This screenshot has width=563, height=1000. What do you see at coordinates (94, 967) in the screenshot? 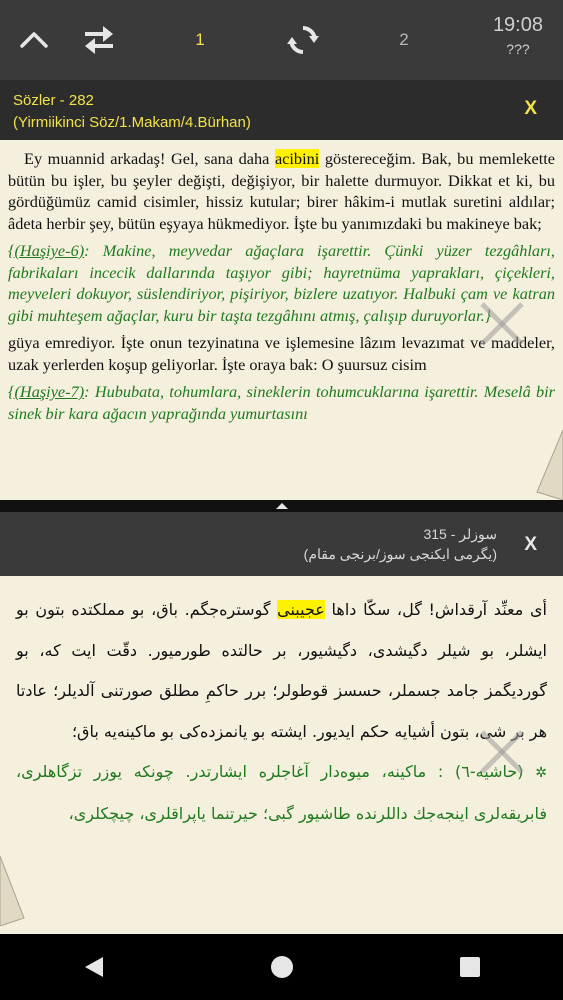
I see `nav-back-icon` at bounding box center [94, 967].